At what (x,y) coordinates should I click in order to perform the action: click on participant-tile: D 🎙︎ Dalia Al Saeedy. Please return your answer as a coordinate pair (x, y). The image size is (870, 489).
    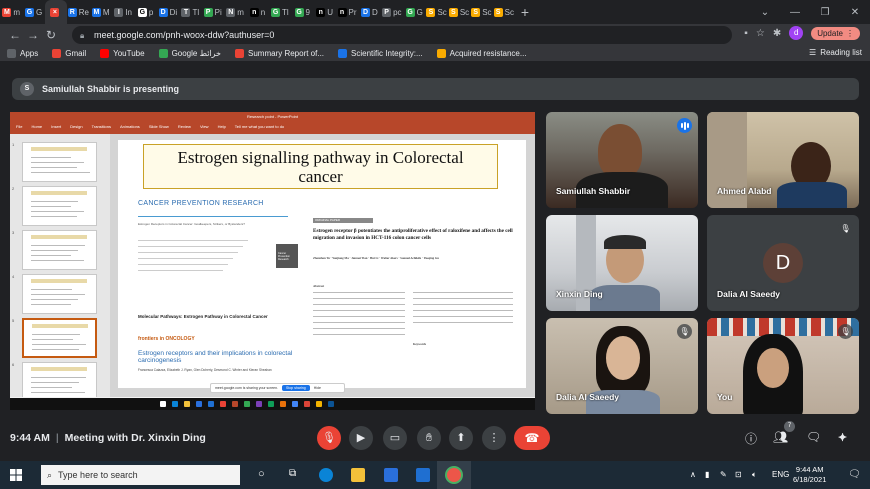
    Looking at the image, I should click on (783, 263).